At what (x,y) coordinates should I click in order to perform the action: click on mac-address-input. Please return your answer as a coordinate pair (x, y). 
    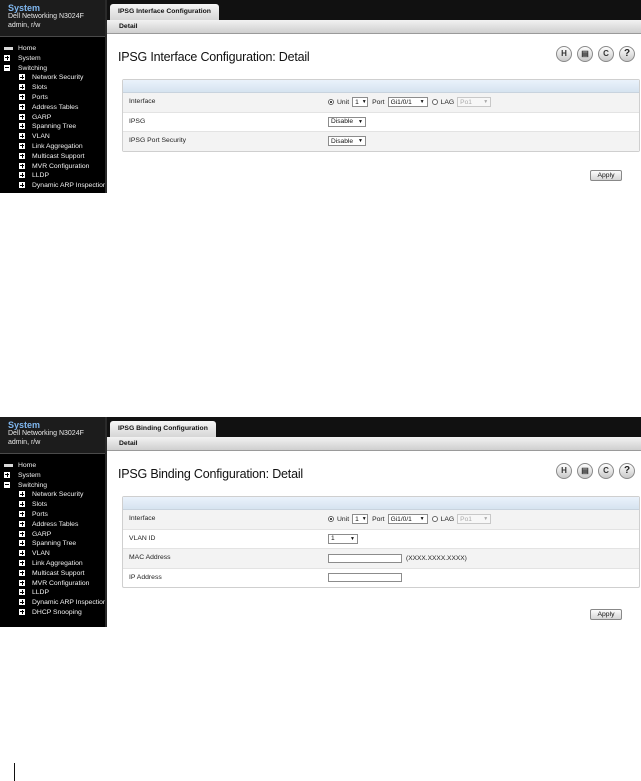
    Looking at the image, I should click on (365, 558).